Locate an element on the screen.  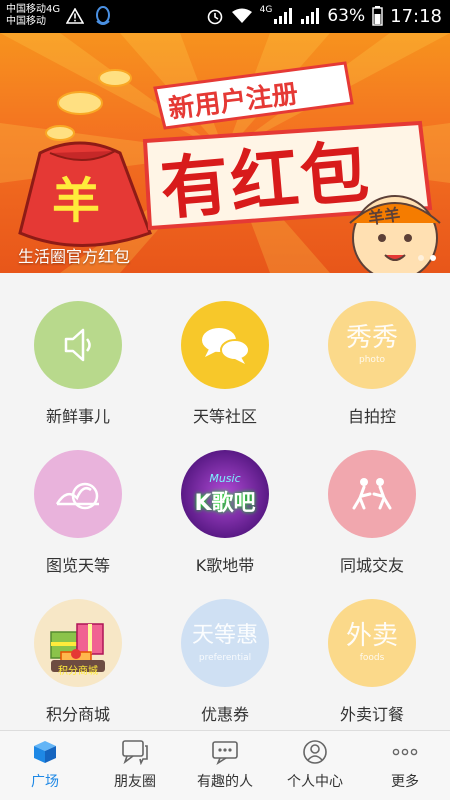
tile-xinxianshi: 新鲜事儿 is located at coordinates (78, 364).